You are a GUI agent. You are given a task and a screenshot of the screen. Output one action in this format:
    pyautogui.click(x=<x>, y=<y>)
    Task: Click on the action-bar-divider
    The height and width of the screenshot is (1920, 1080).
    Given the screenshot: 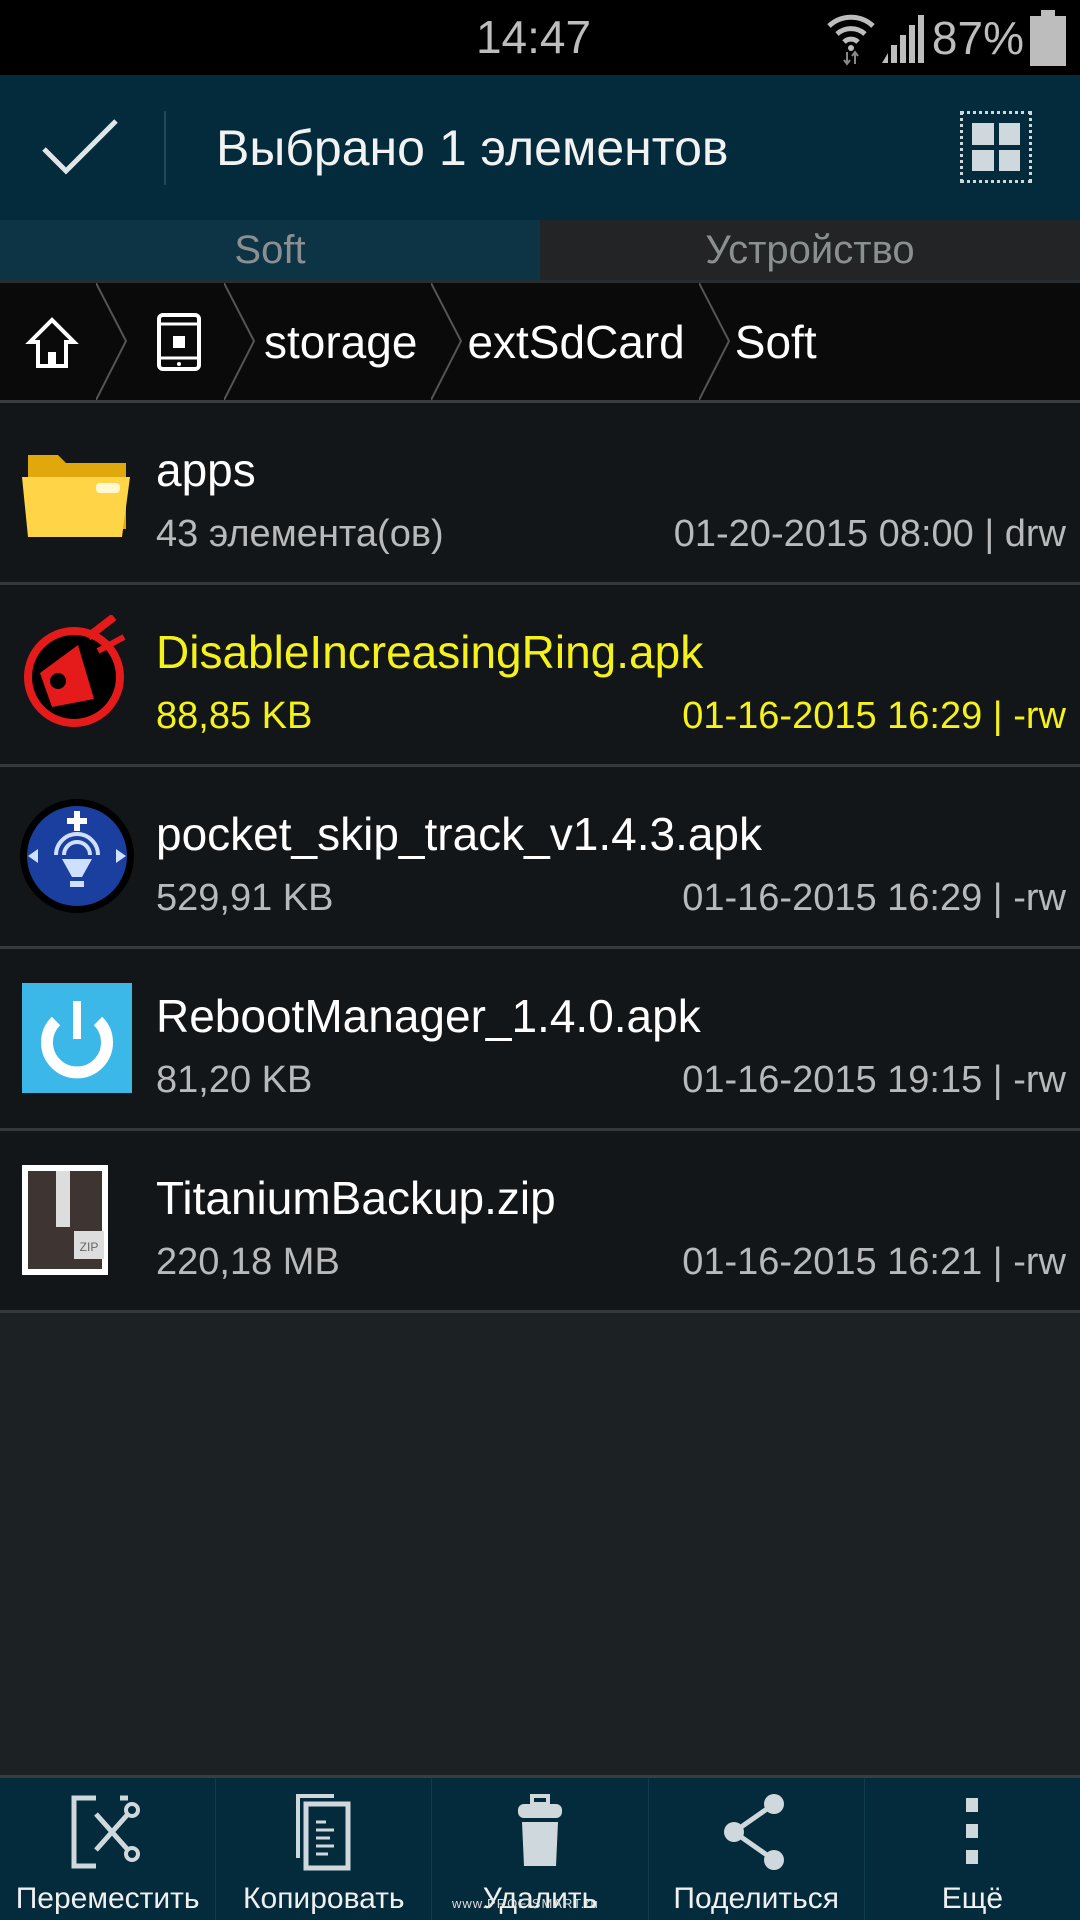 What is the action you would take?
    pyautogui.click(x=165, y=148)
    